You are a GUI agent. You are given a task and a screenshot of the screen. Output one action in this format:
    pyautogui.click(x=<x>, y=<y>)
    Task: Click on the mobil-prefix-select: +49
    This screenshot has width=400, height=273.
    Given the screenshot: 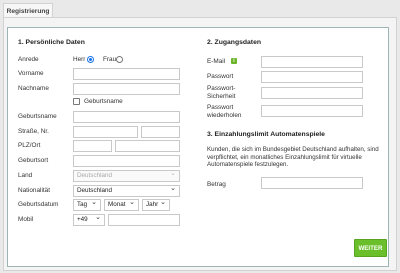 What is the action you would take?
    pyautogui.click(x=89, y=220)
    